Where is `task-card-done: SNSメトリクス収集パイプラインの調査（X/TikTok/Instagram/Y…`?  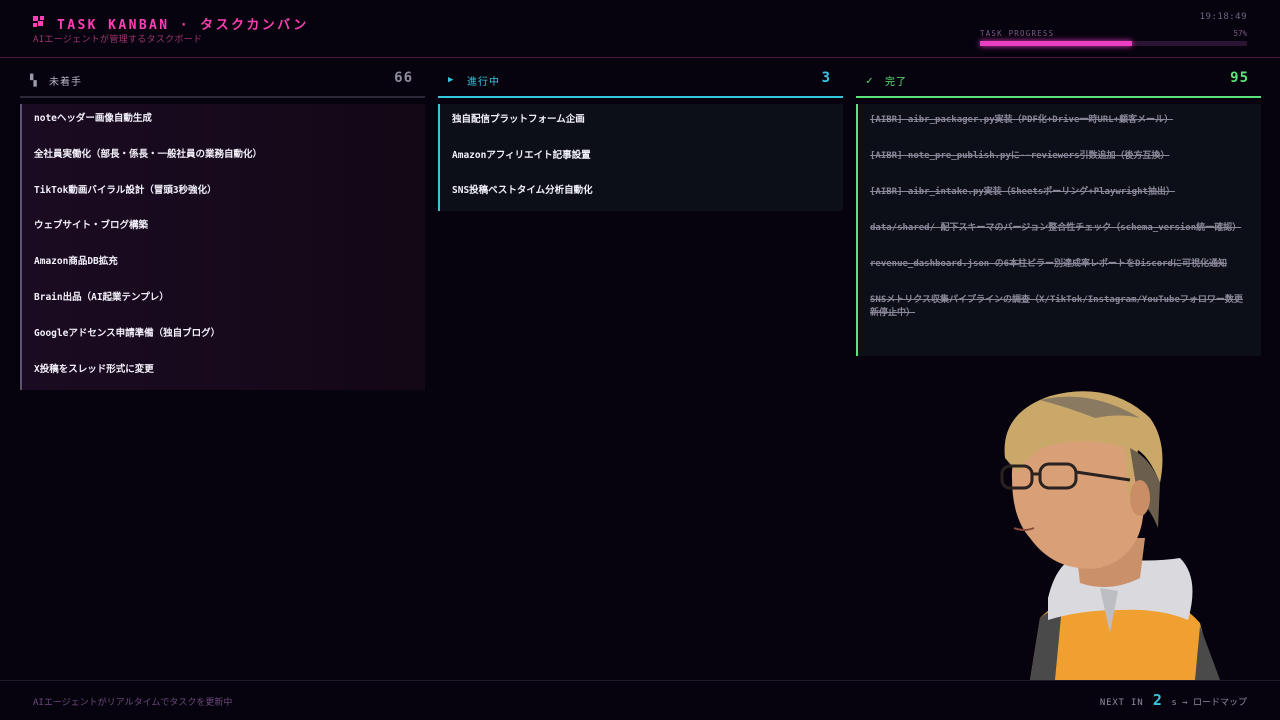
task-card-done: SNSメトリクス収集パイプラインの調査（X/TikTok/Instagram/Y… is located at coordinates (1059, 307).